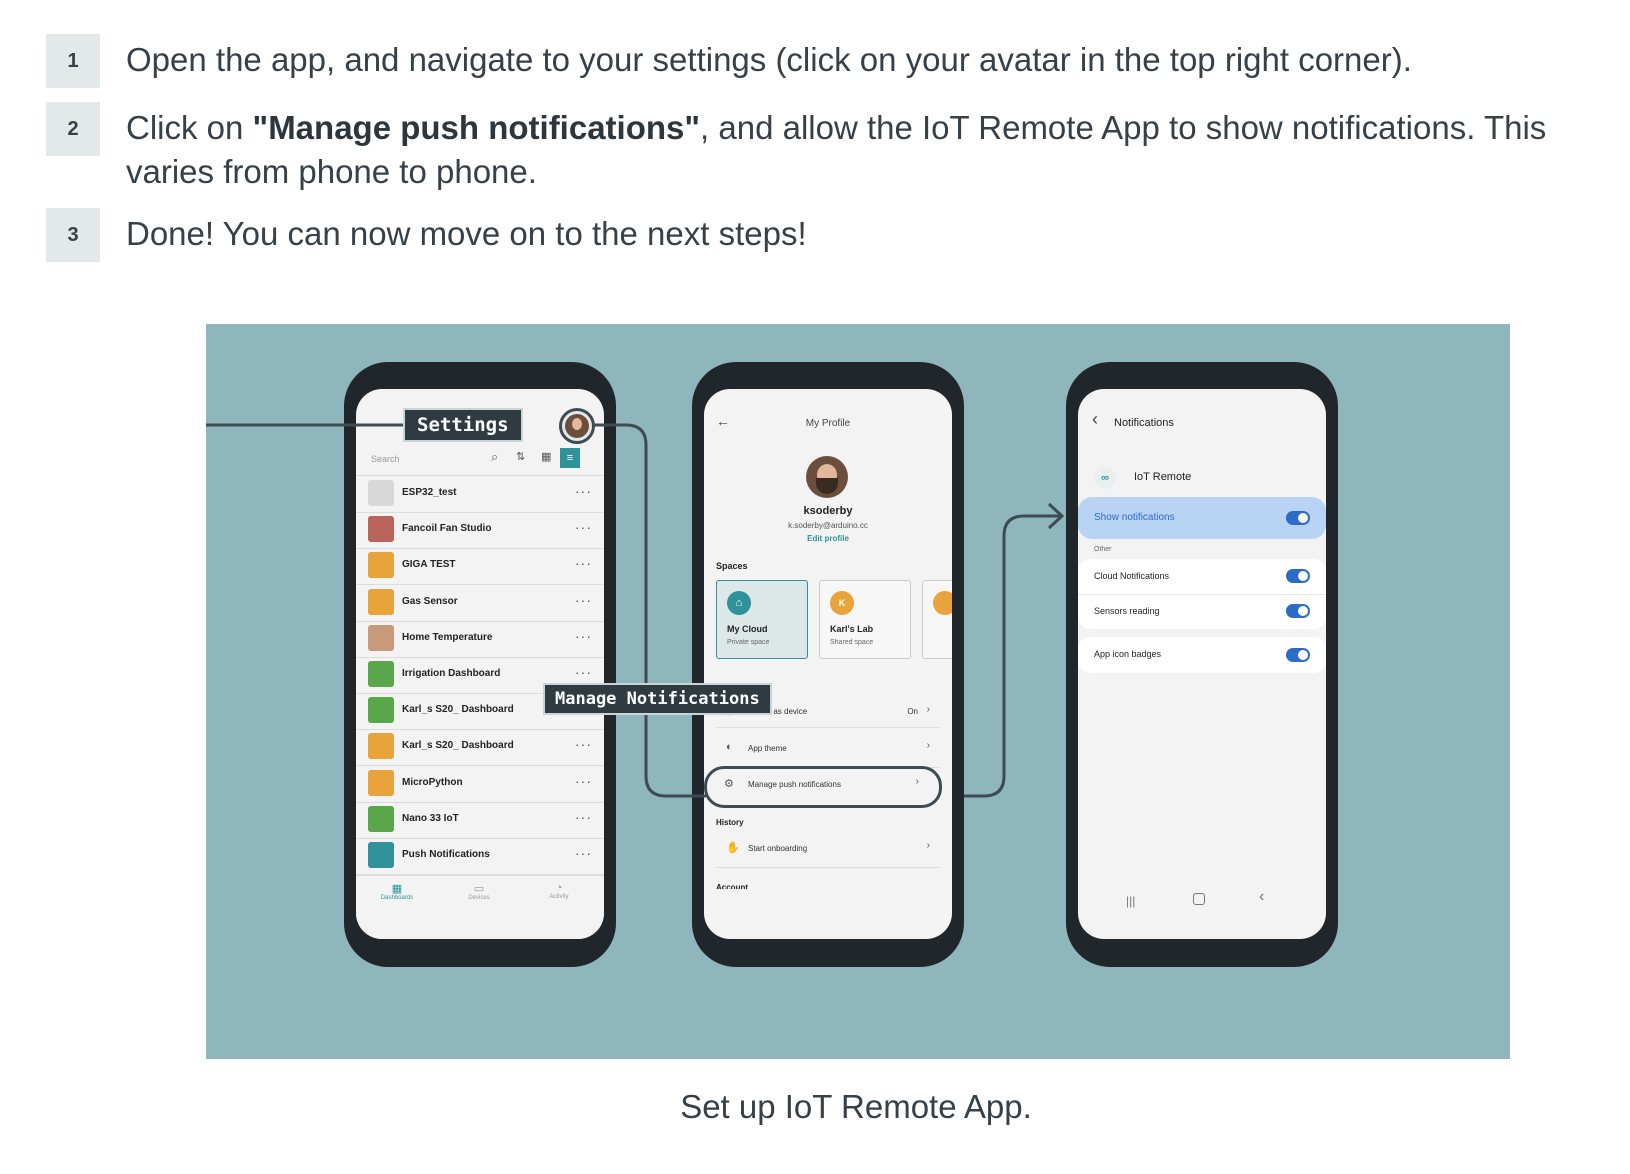  What do you see at coordinates (189, 127) in the screenshot?
I see `step-text-before: Click on` at bounding box center [189, 127].